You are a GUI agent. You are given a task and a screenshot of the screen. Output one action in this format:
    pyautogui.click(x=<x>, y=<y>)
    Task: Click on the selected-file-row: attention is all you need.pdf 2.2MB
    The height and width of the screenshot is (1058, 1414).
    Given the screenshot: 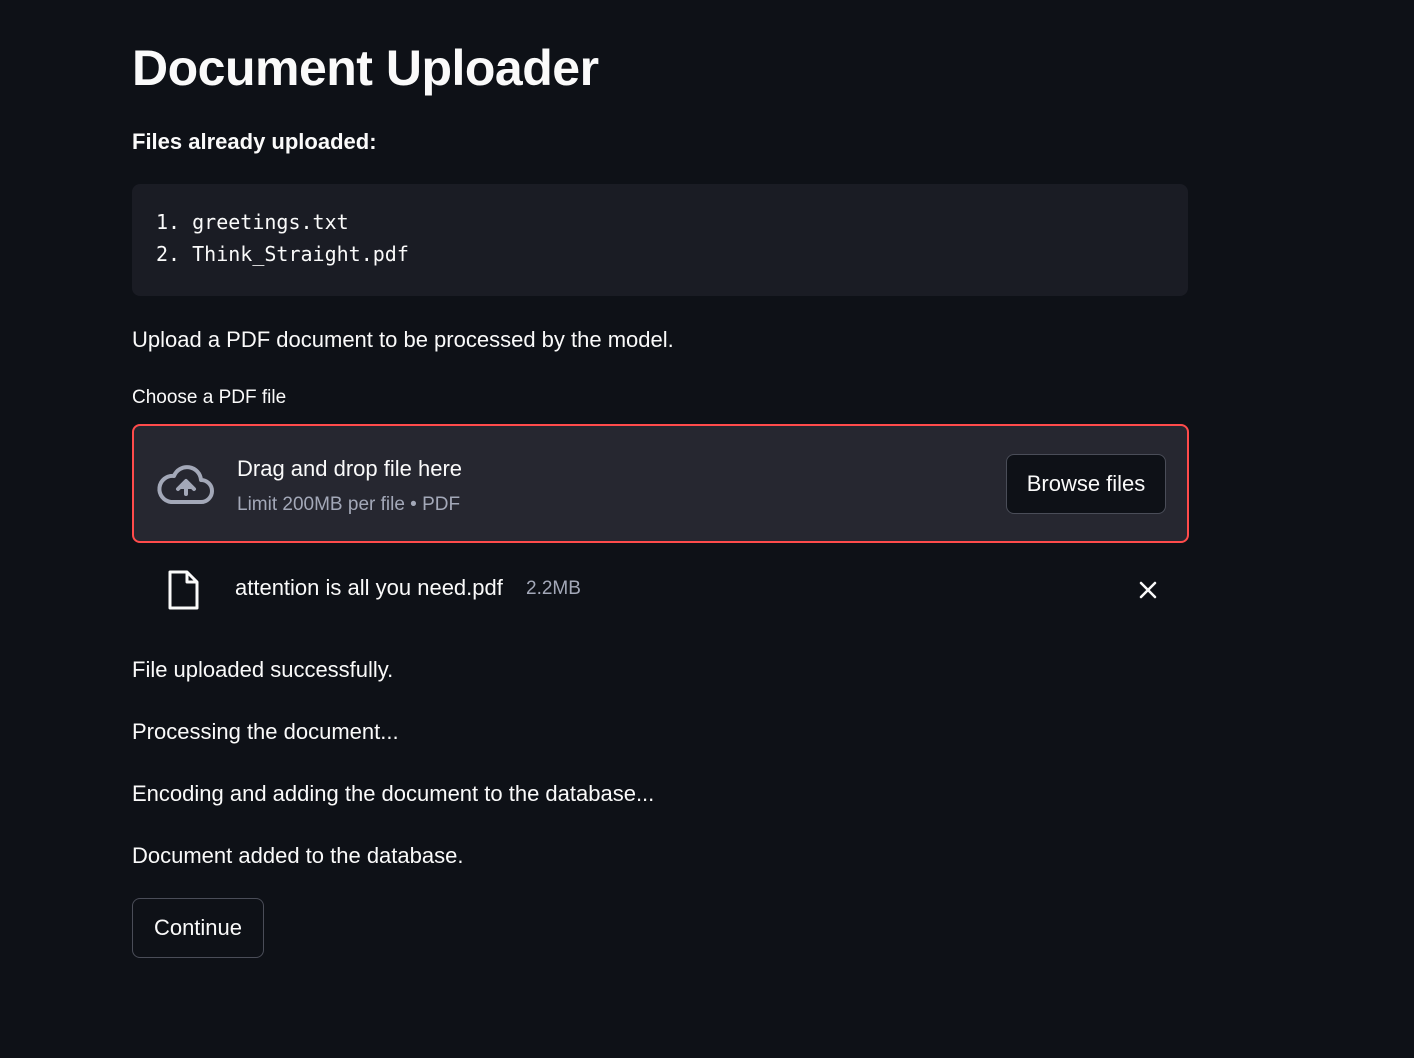 What is the action you would take?
    pyautogui.click(x=660, y=590)
    